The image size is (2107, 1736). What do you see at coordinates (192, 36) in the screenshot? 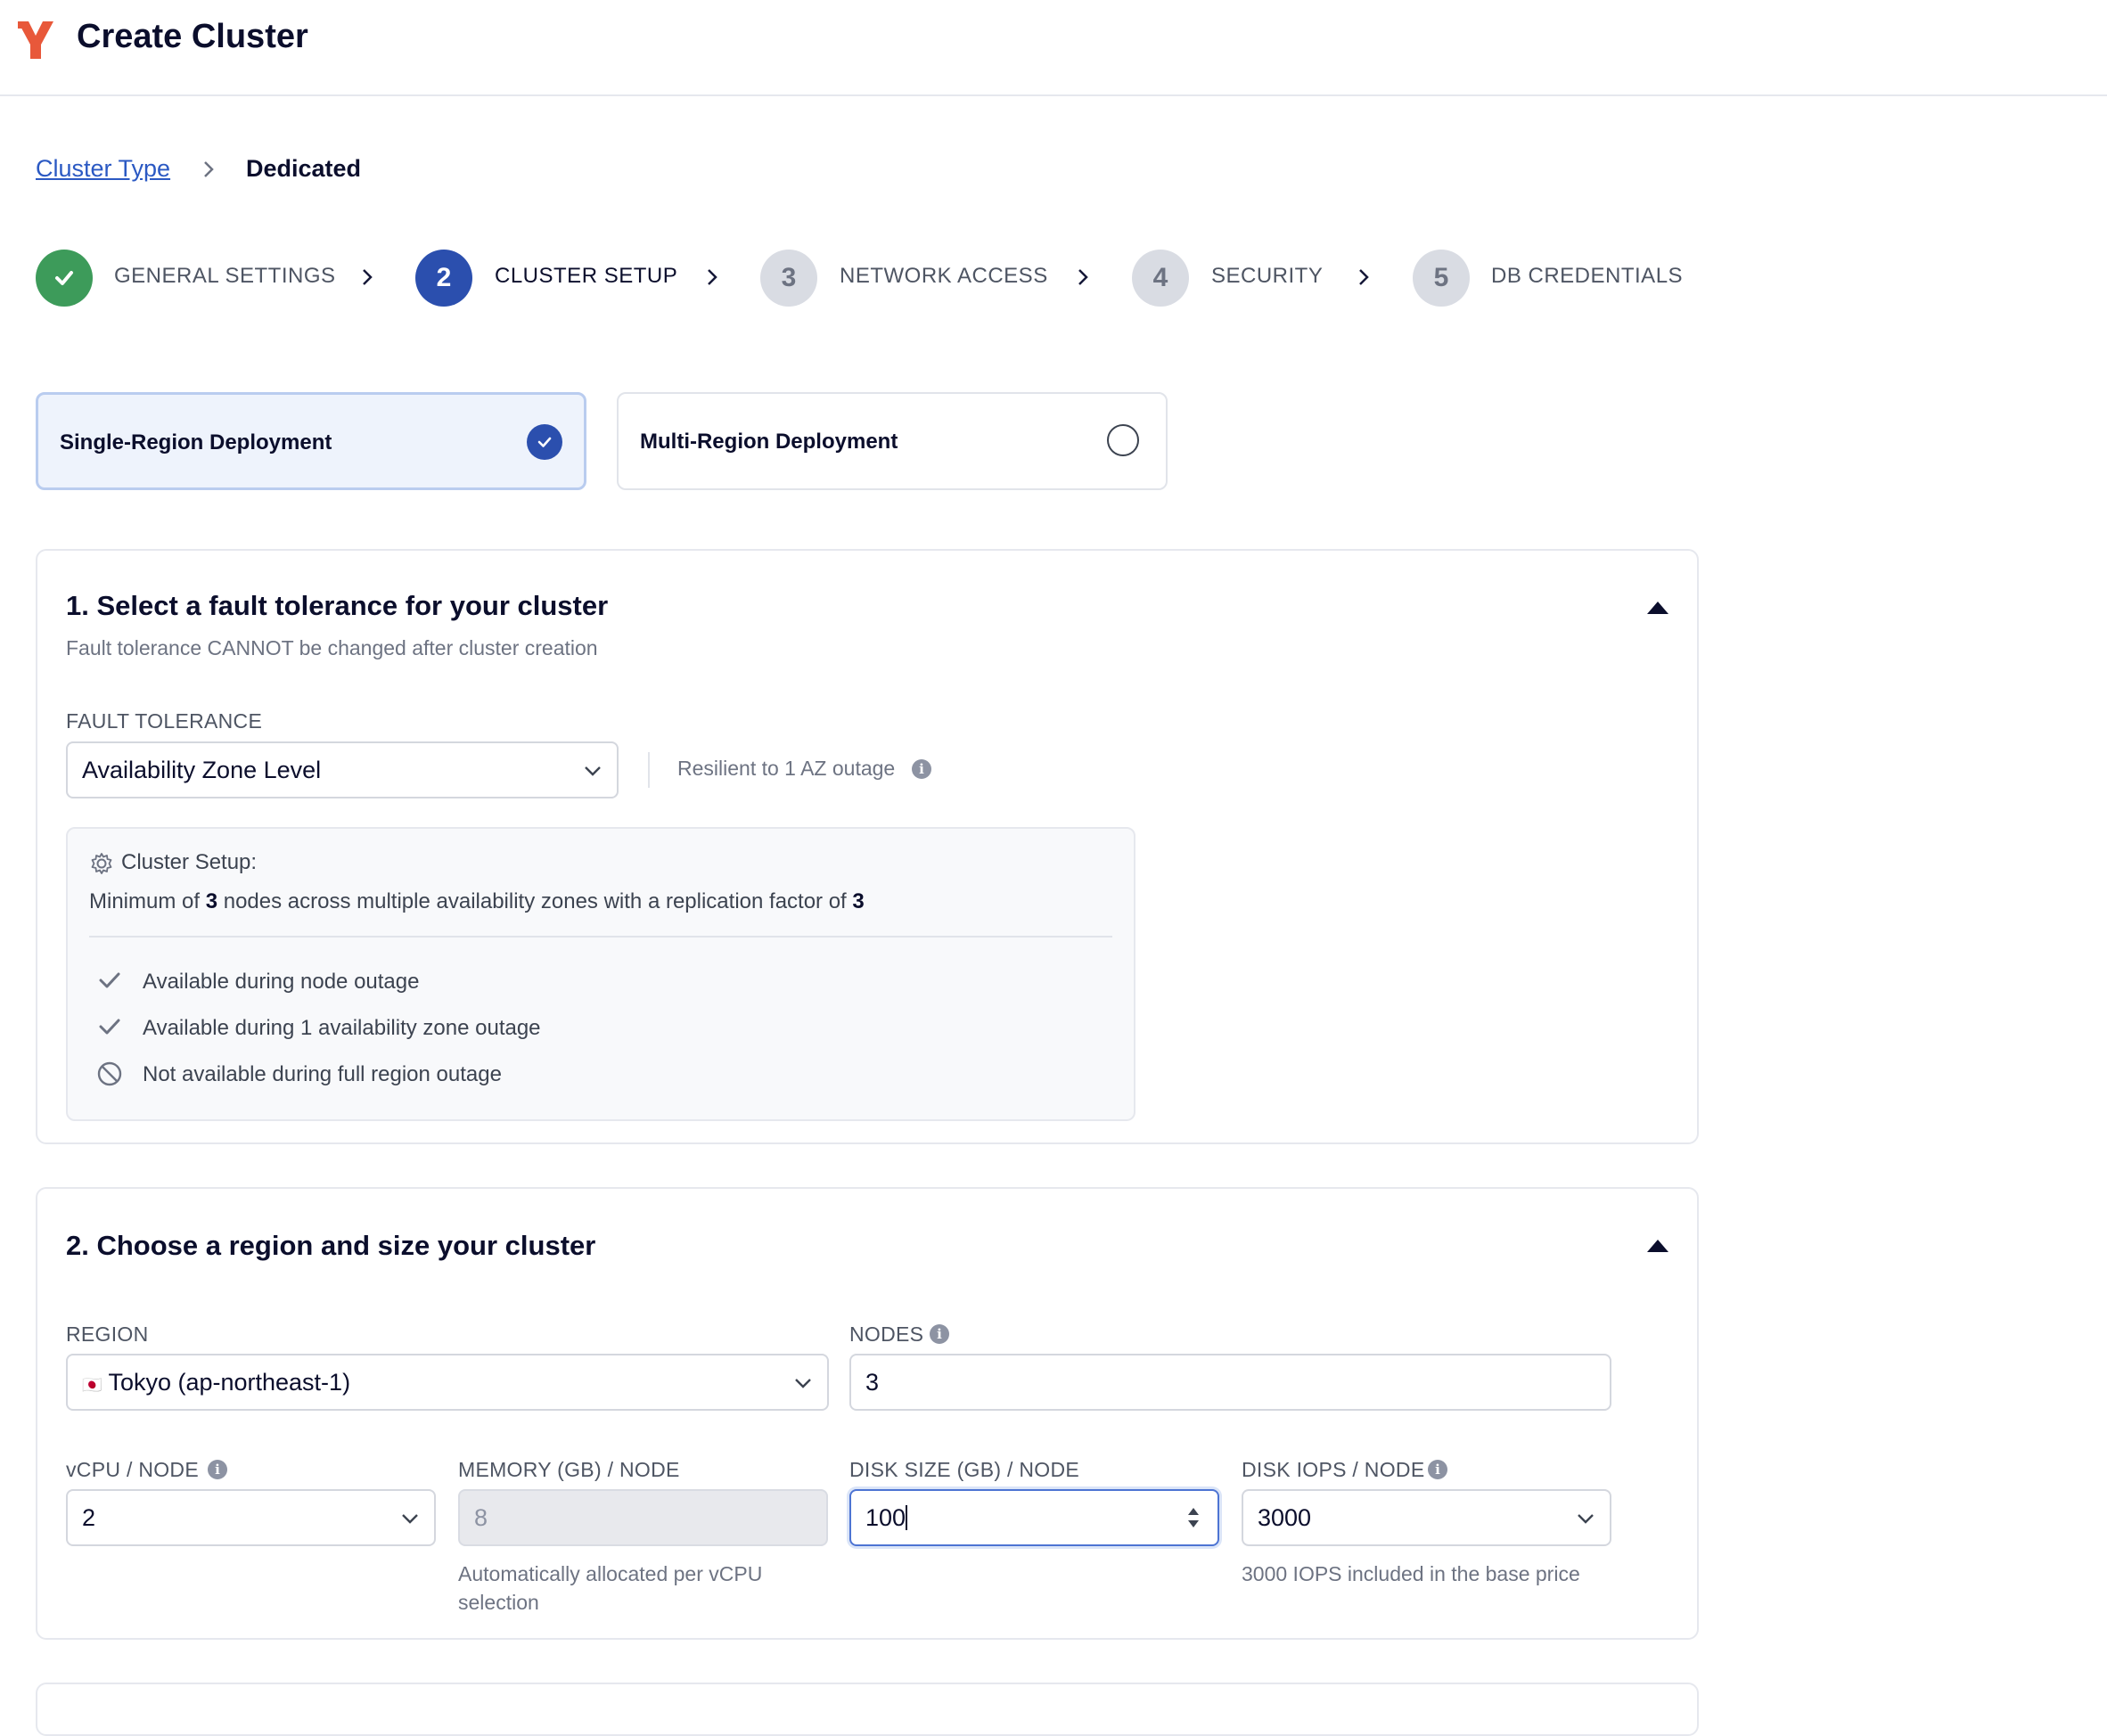
I see `page-title: Create Cluster` at bounding box center [192, 36].